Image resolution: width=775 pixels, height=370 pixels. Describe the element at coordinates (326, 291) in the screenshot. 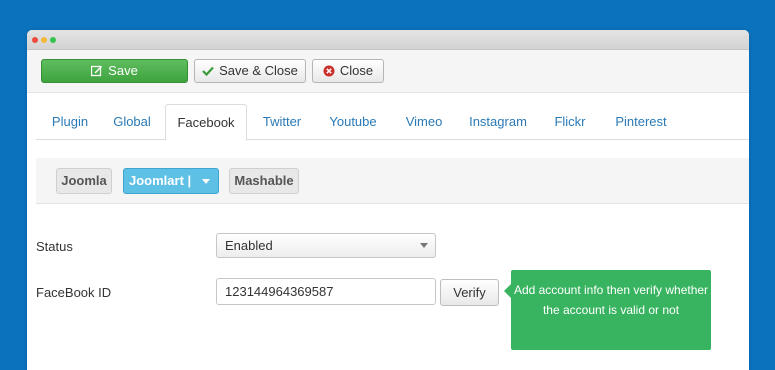

I see `facebook-id-input: 123144964369587` at that location.